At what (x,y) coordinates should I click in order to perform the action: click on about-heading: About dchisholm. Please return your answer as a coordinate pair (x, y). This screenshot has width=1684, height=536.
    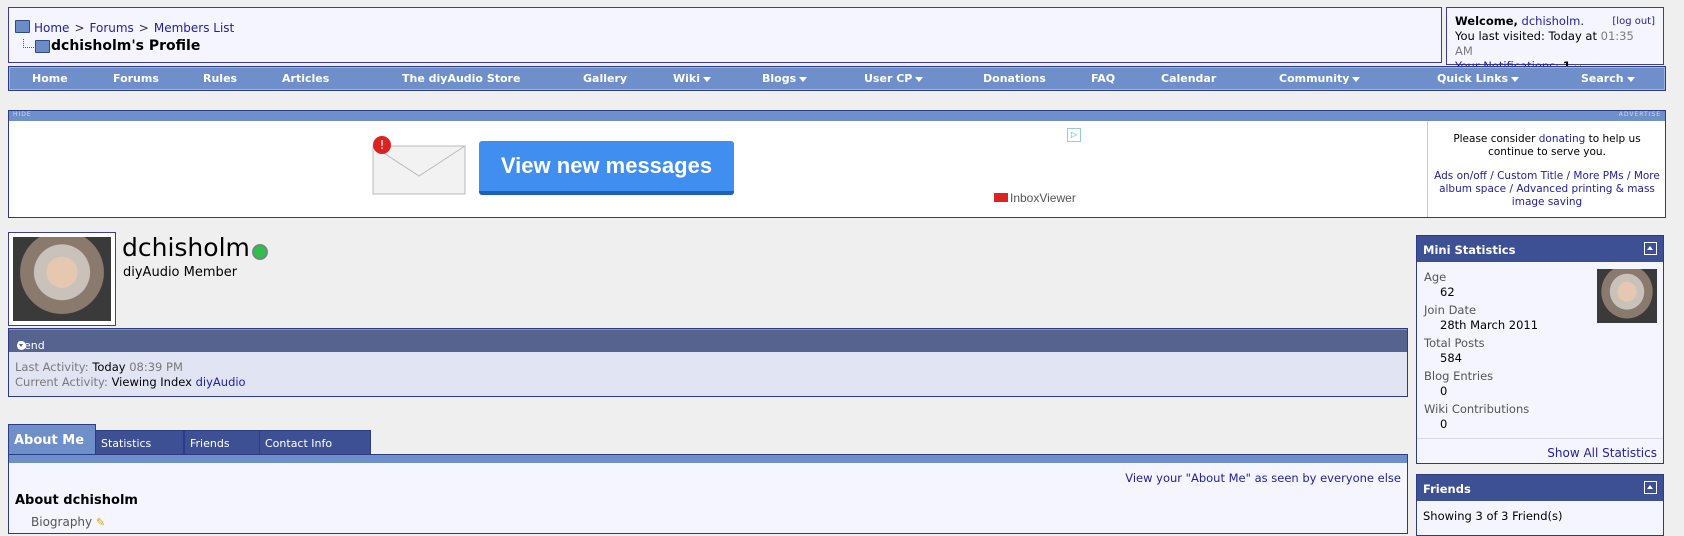
    Looking at the image, I should click on (76, 500).